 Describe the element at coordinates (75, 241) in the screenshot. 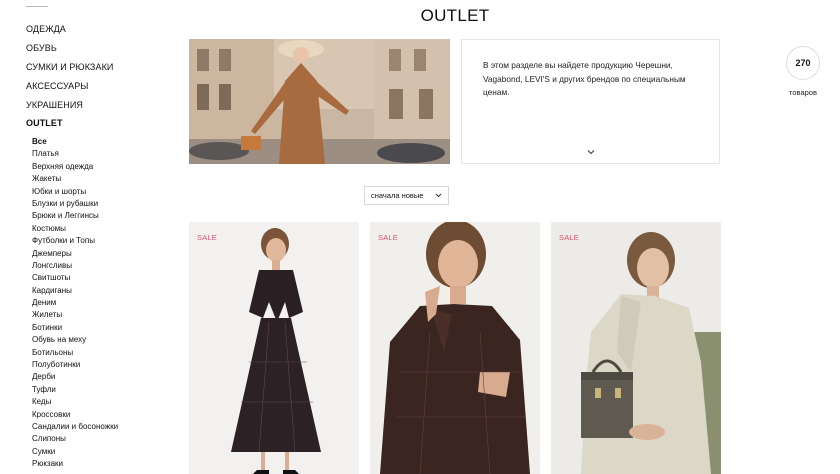

I see `subcategory-item: Футболки и Топы` at that location.